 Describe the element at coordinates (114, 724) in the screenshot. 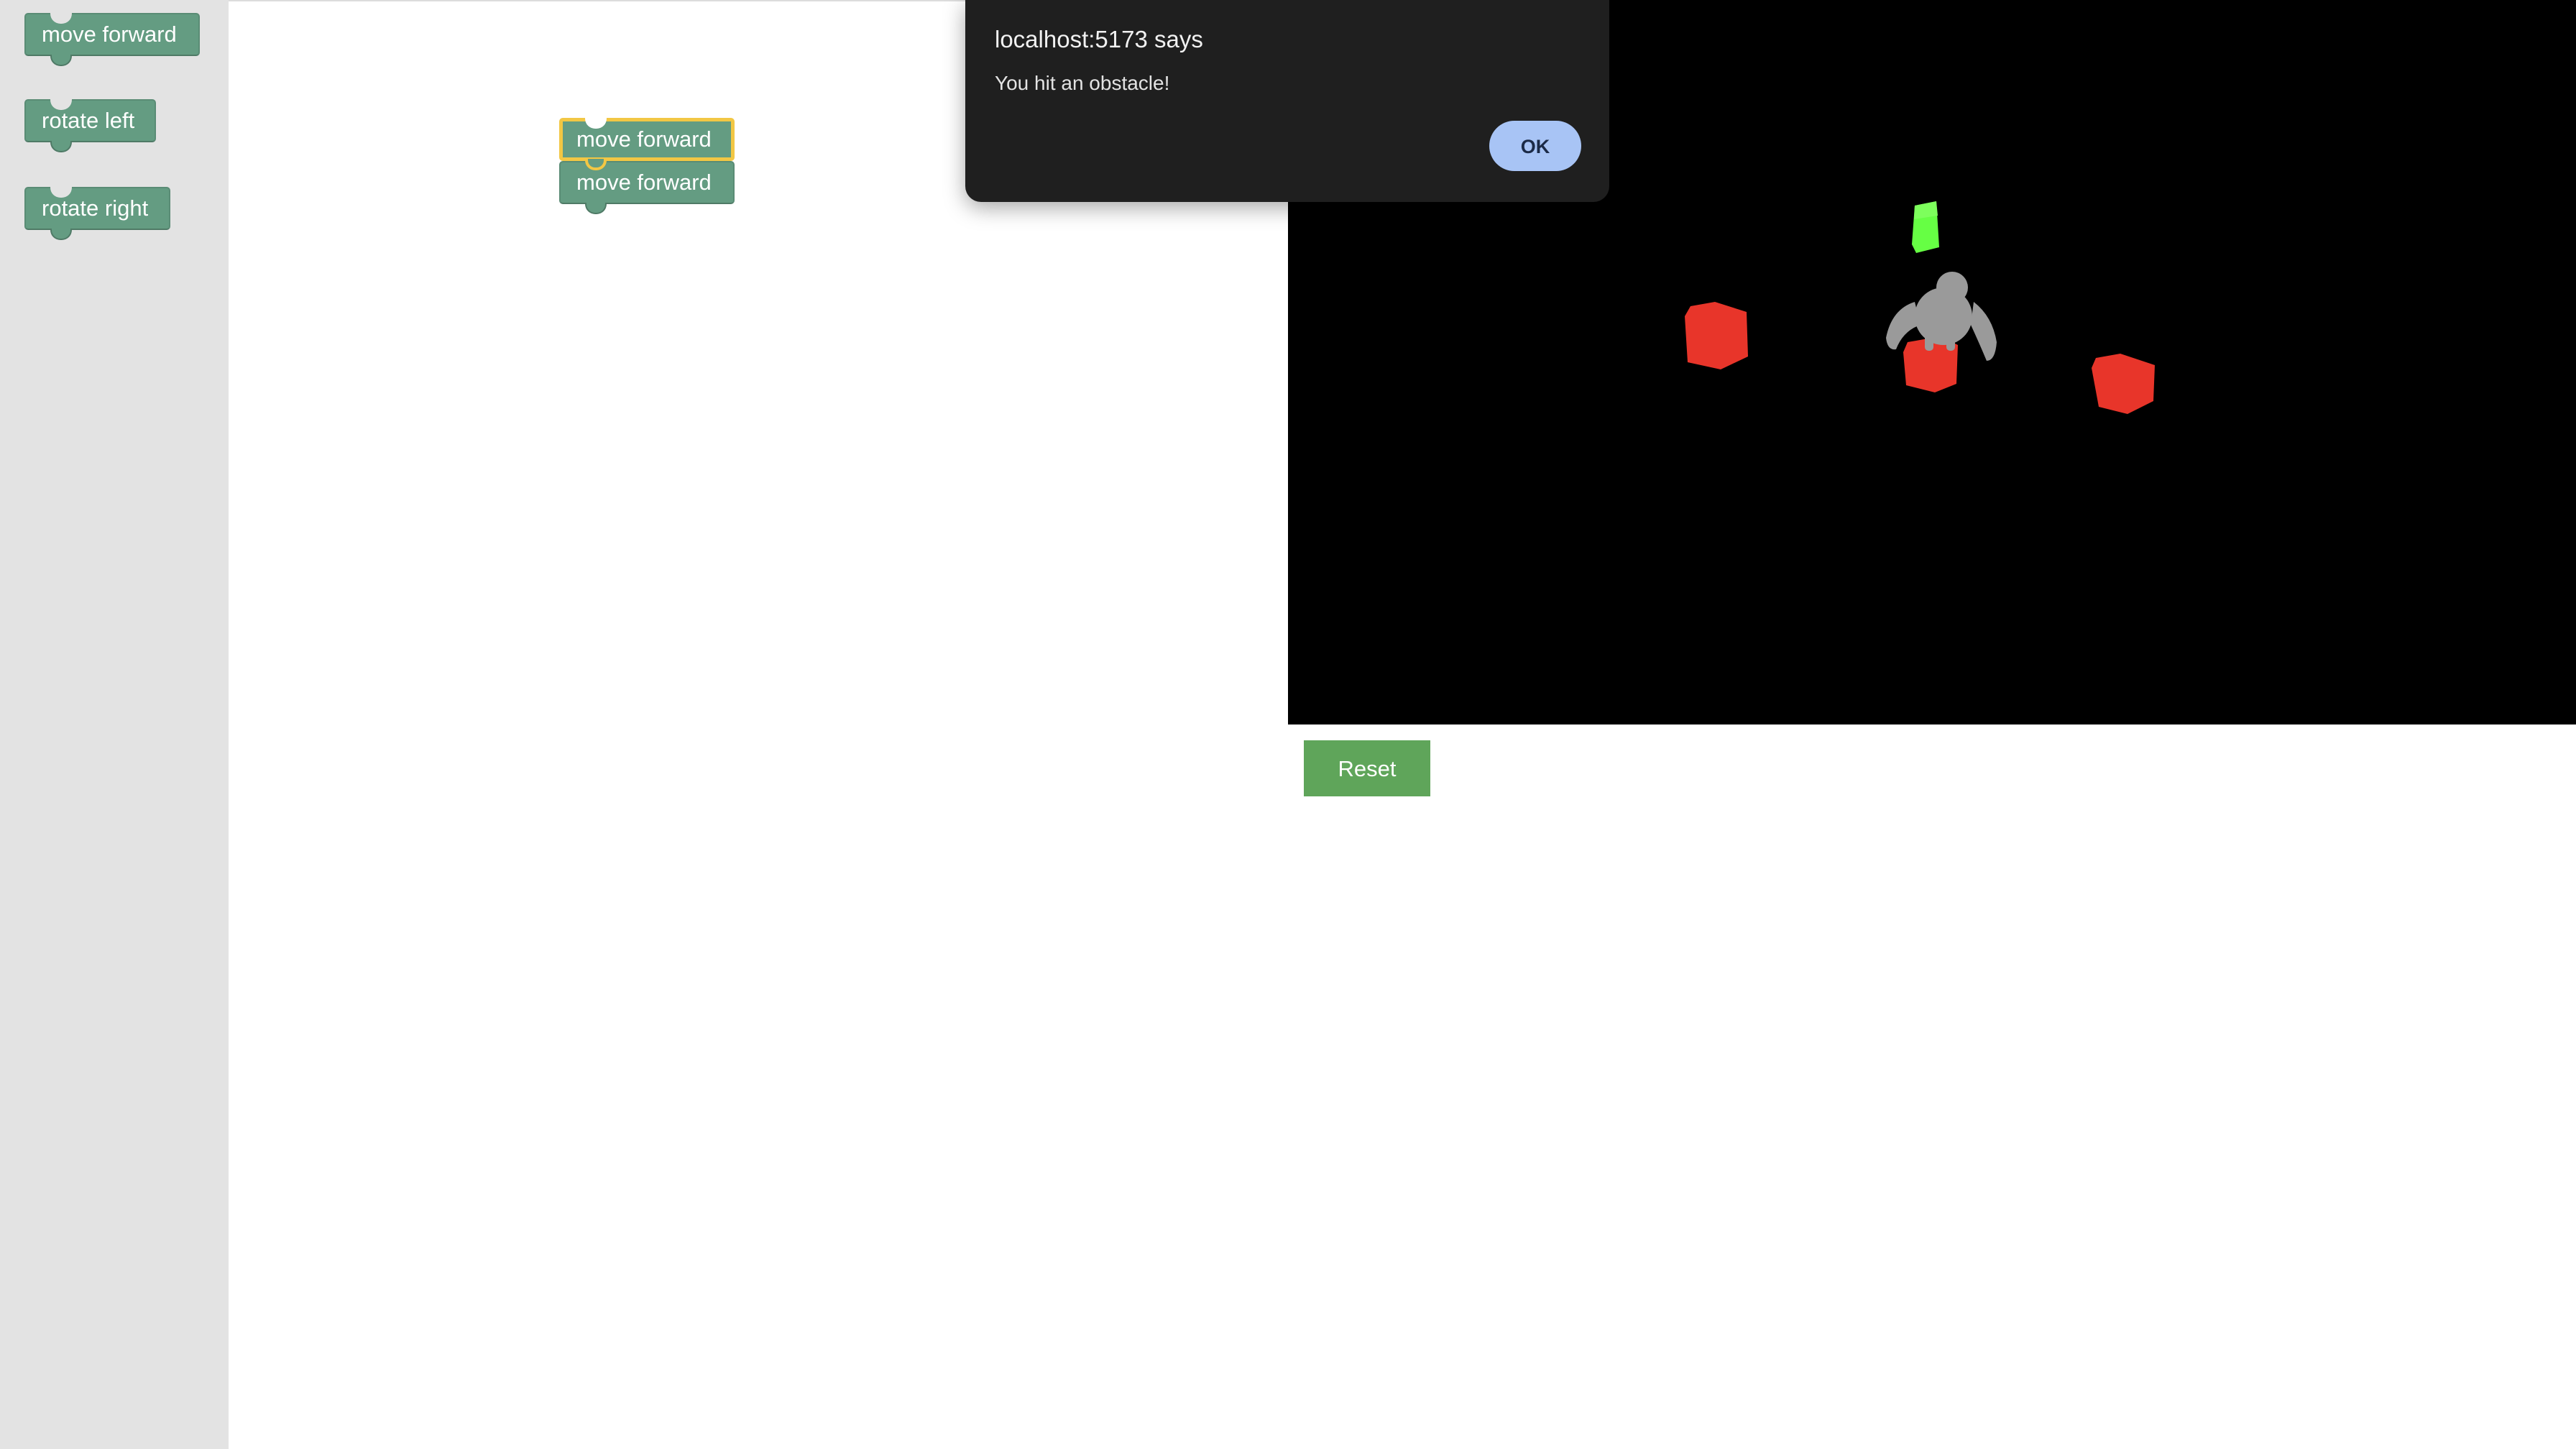

I see `blockly-toolbox: move forward rotate left rotate right` at that location.